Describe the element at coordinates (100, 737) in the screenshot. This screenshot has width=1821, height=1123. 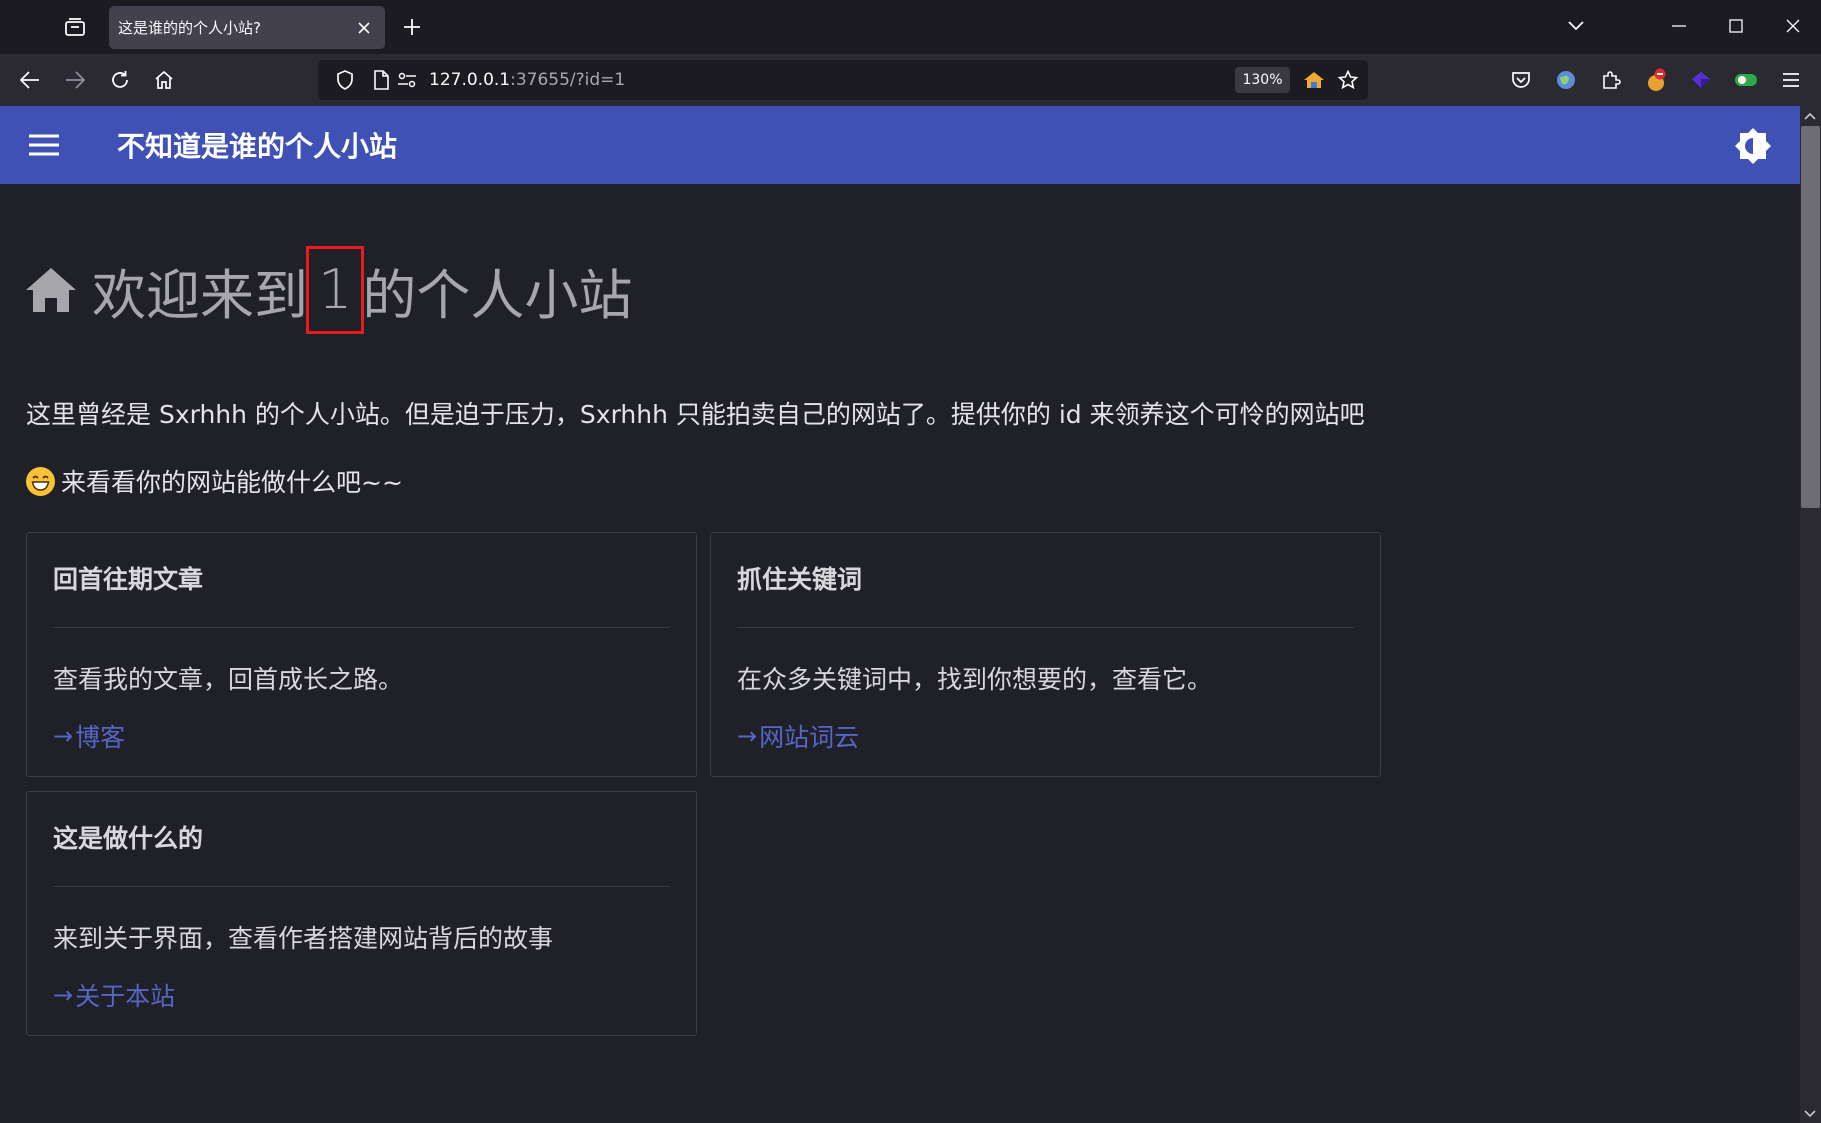
I see `blog-link-label: 博客` at that location.